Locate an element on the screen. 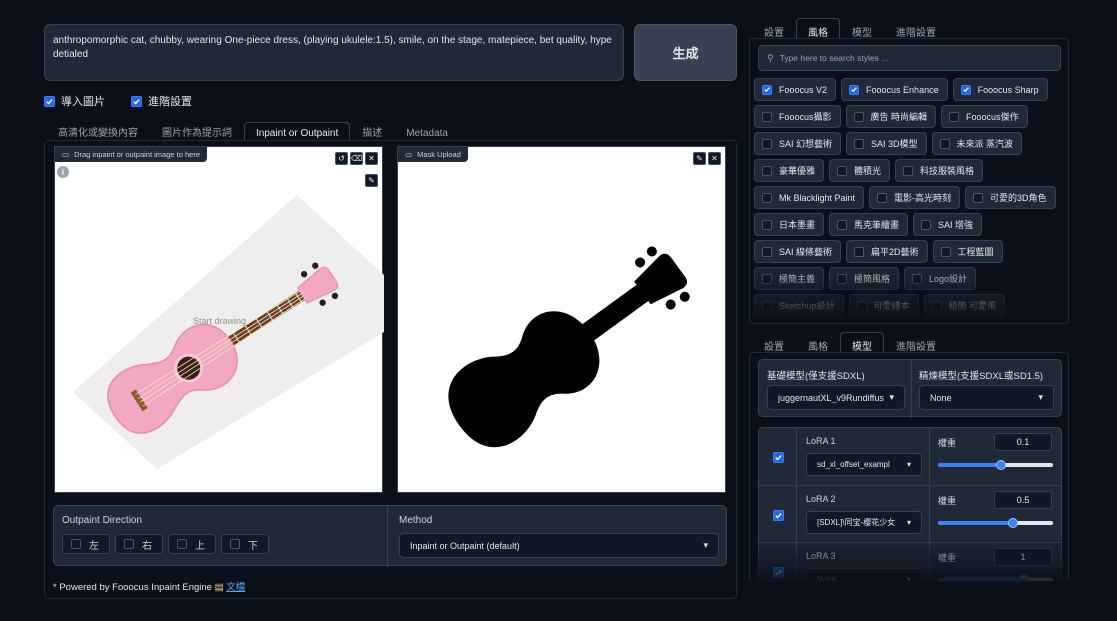 This screenshot has height=621, width=1117. style-label: SAI 幻想藝術 is located at coordinates (806, 144).